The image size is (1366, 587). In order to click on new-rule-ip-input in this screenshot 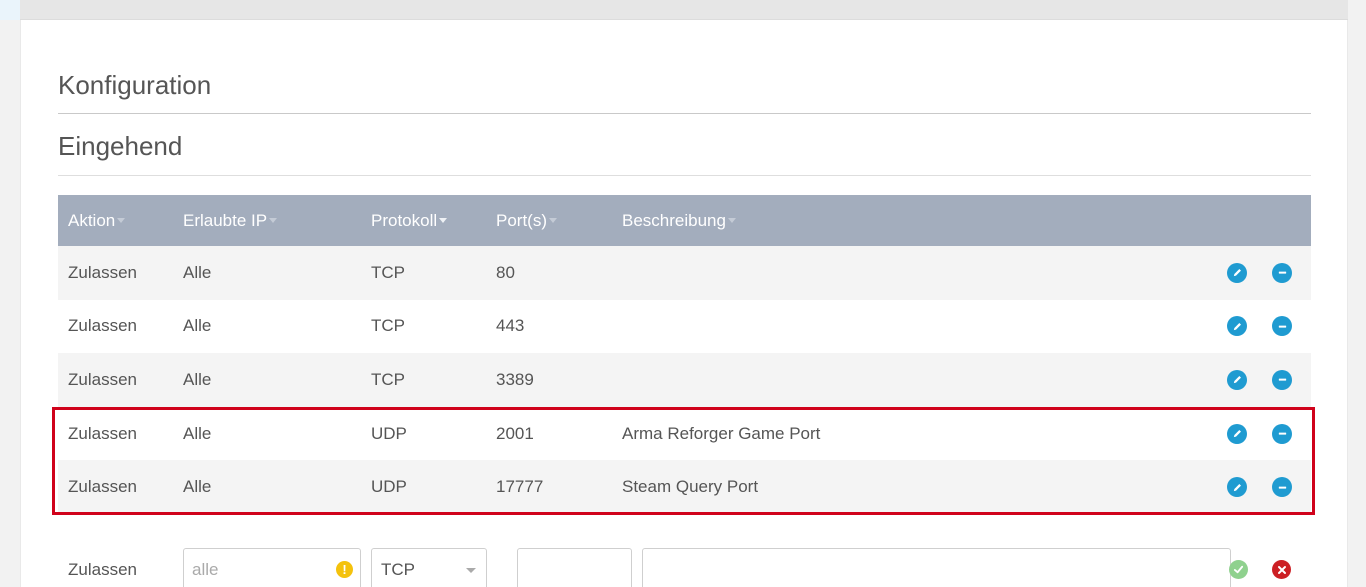, I will do `click(272, 567)`.